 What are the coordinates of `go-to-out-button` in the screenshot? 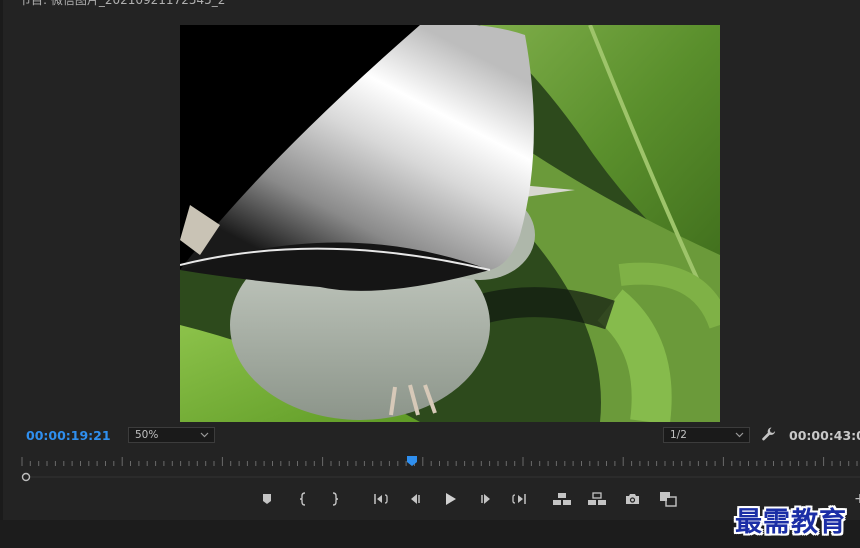 It's located at (519, 499).